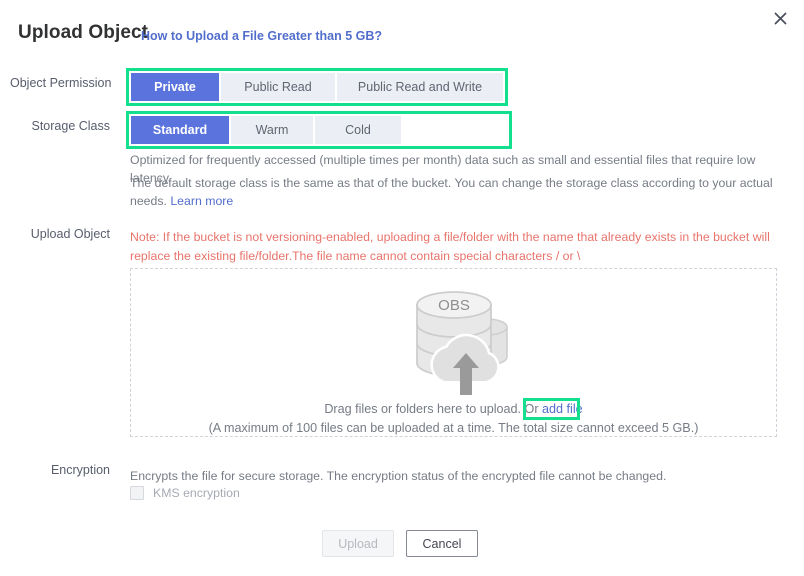 Image resolution: width=804 pixels, height=576 pixels. Describe the element at coordinates (562, 409) in the screenshot. I see `add-file-link: add file` at that location.